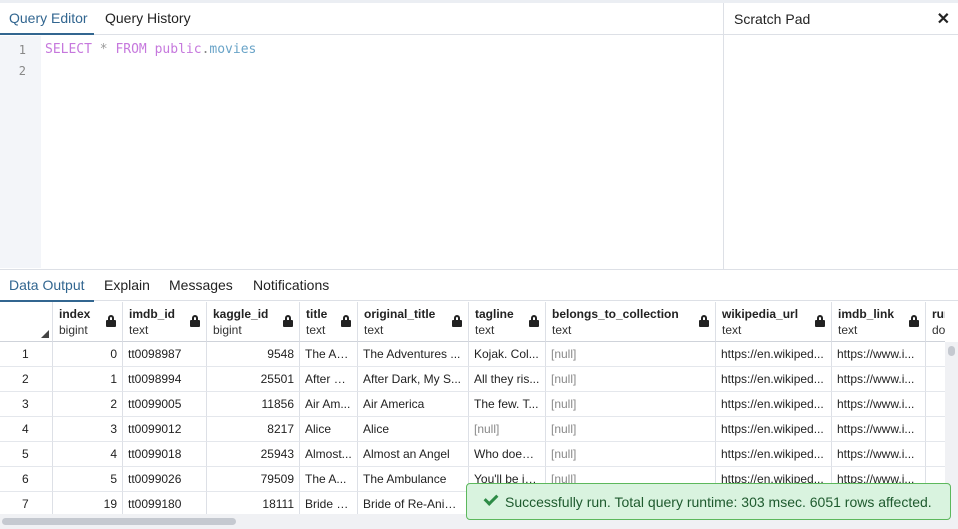 This screenshot has width=958, height=529. Describe the element at coordinates (413, 404) in the screenshot. I see `table-cell: Air America` at that location.